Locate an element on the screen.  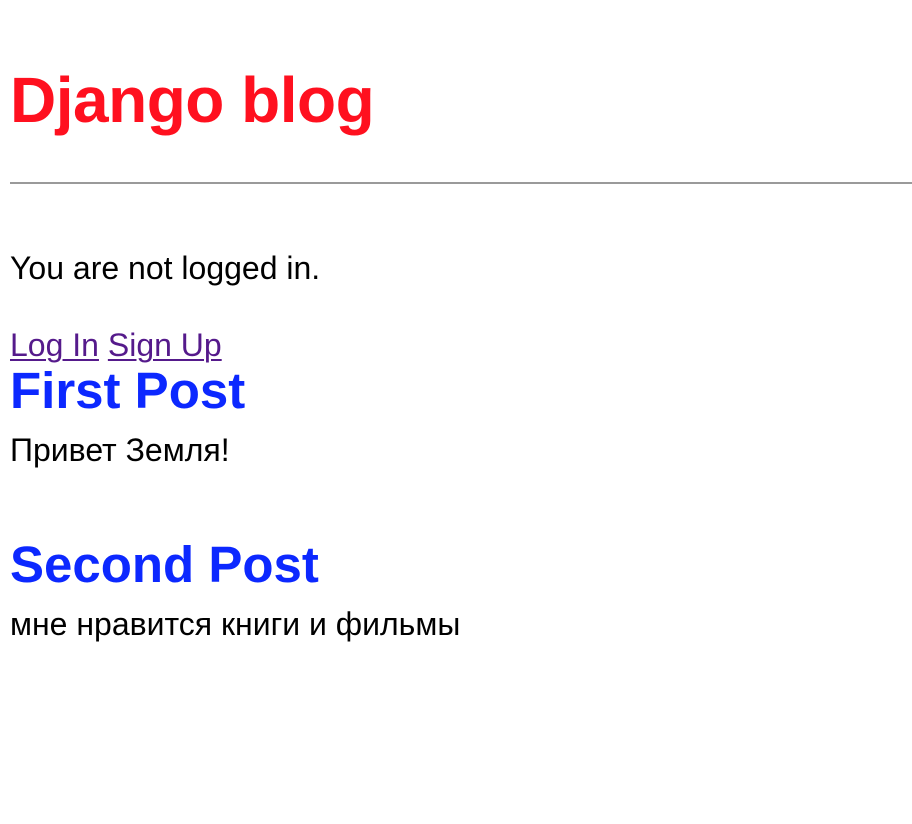
post-body: Привет Земля! is located at coordinates (120, 450).